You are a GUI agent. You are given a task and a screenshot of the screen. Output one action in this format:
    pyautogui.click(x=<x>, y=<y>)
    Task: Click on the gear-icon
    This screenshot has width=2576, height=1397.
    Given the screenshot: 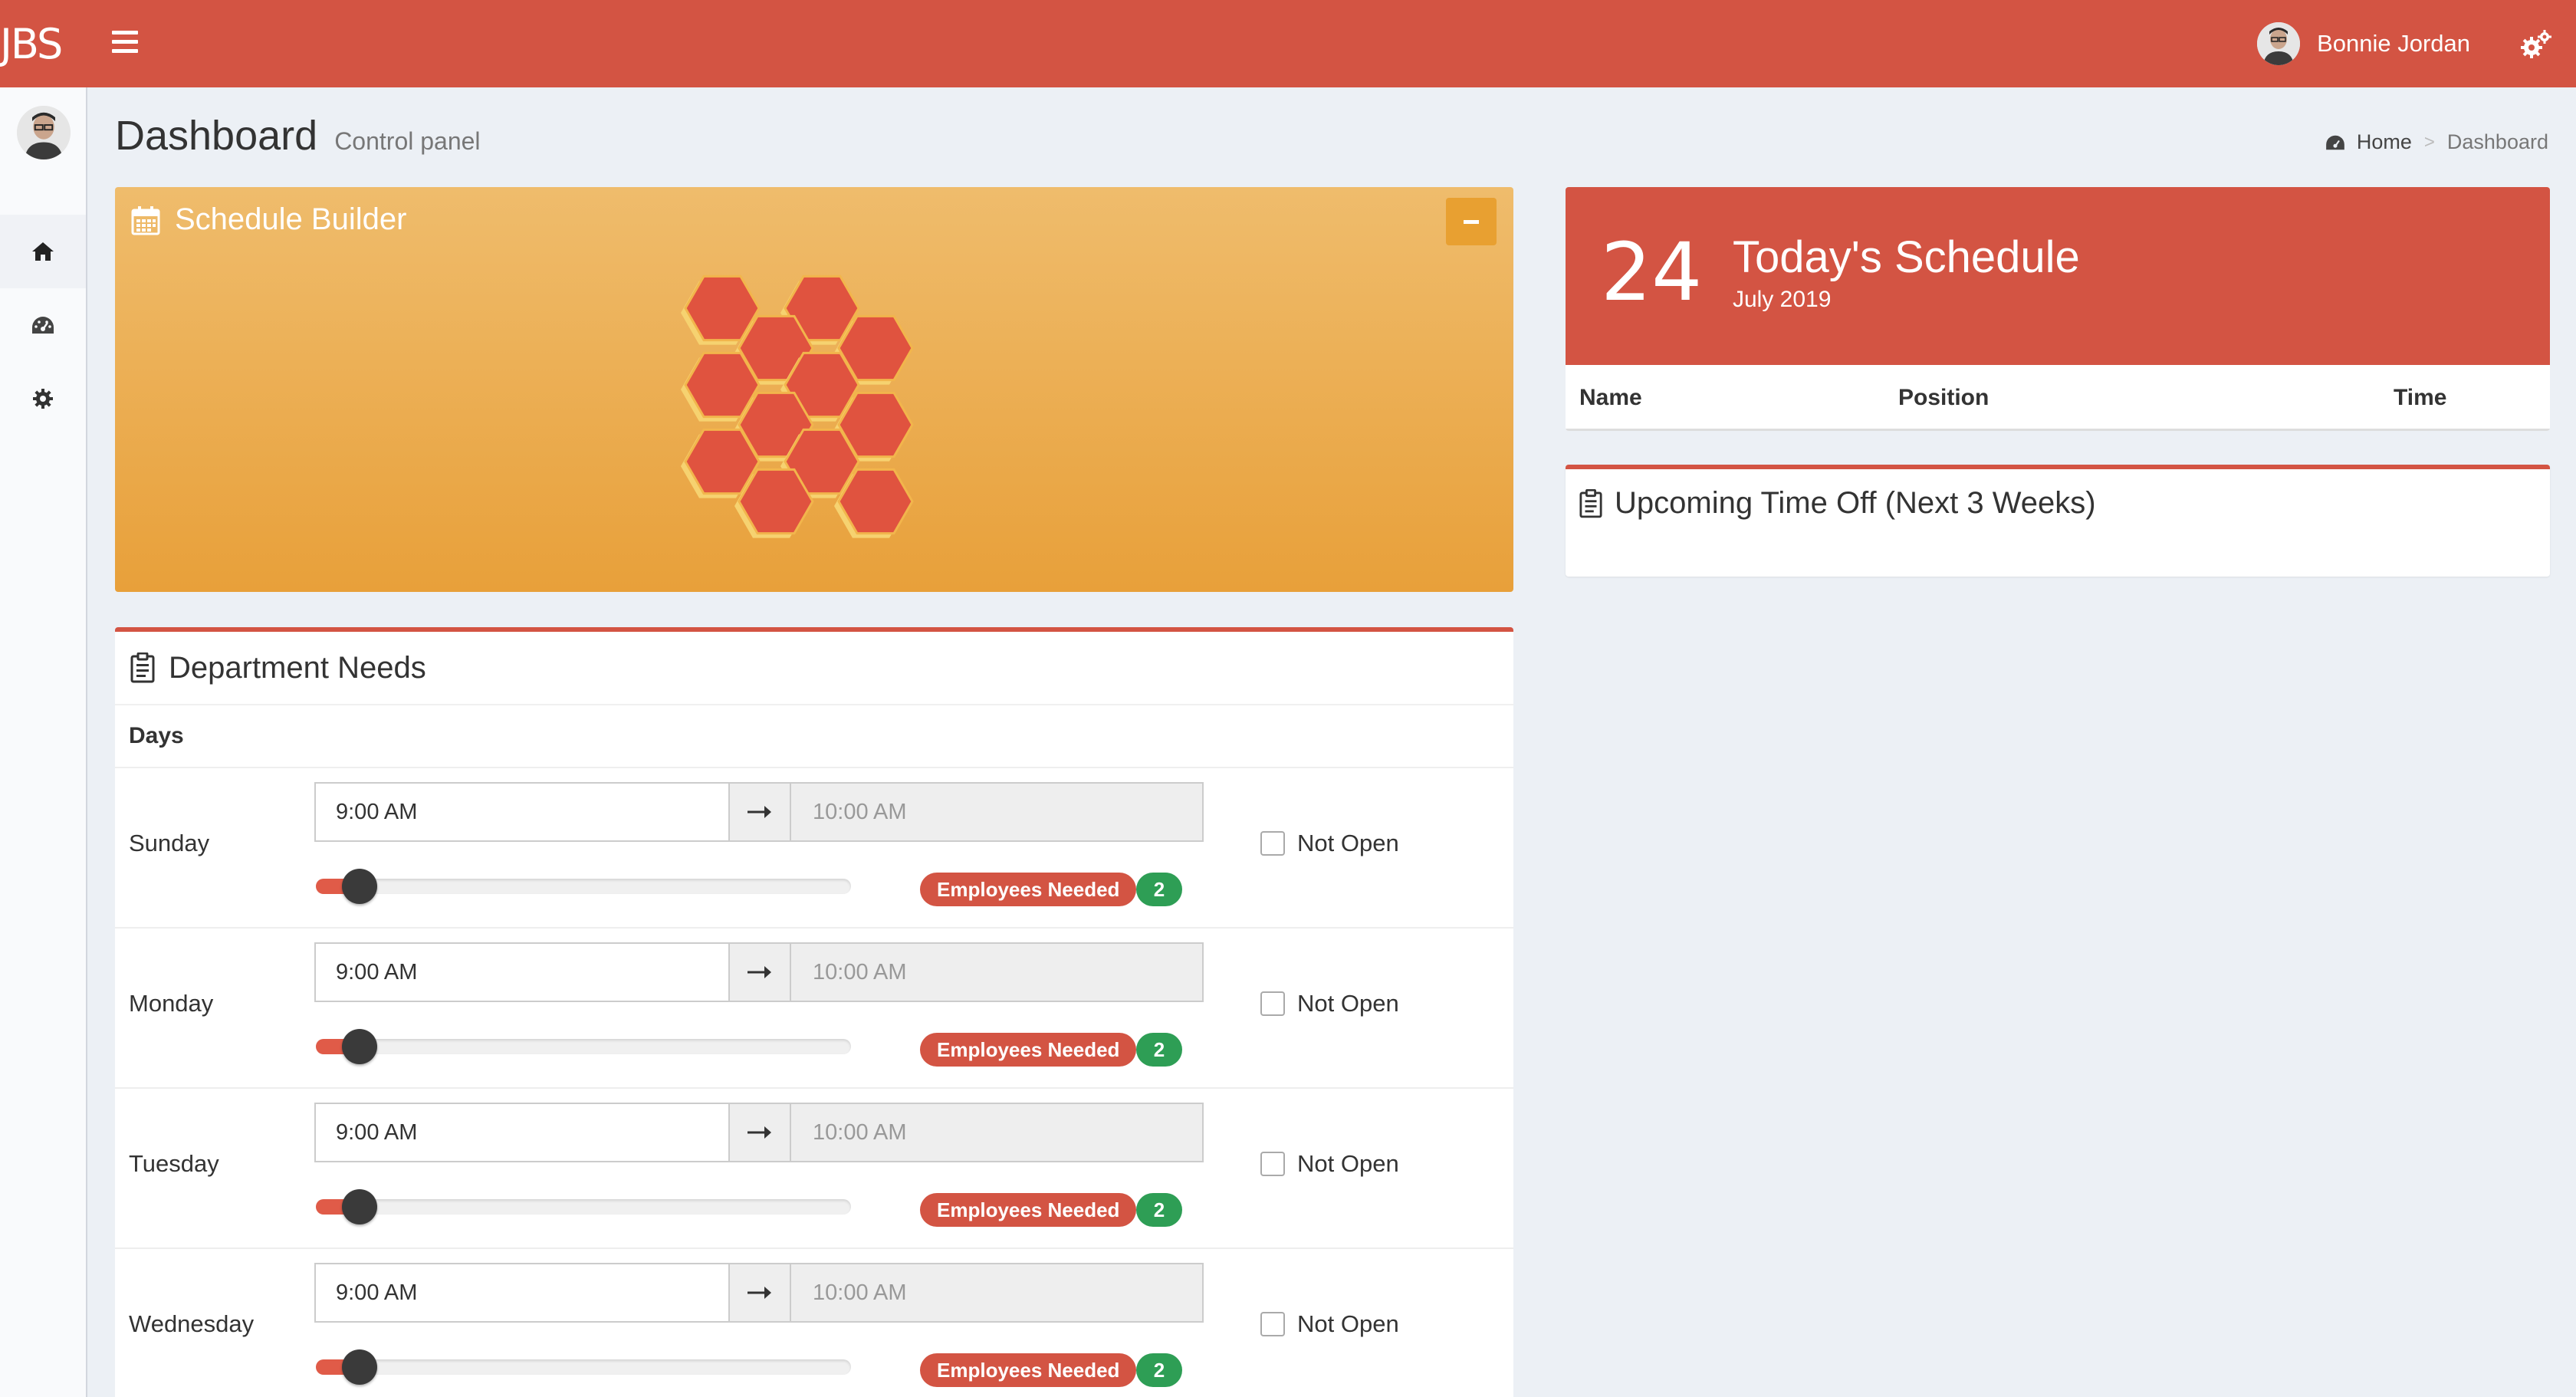 What is the action you would take?
    pyautogui.click(x=43, y=399)
    